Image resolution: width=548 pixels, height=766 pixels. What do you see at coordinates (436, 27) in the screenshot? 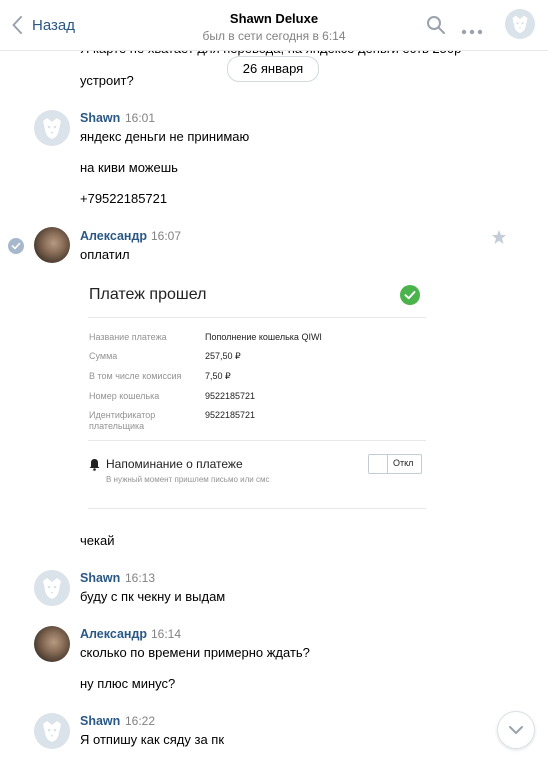
I see `search-icon` at bounding box center [436, 27].